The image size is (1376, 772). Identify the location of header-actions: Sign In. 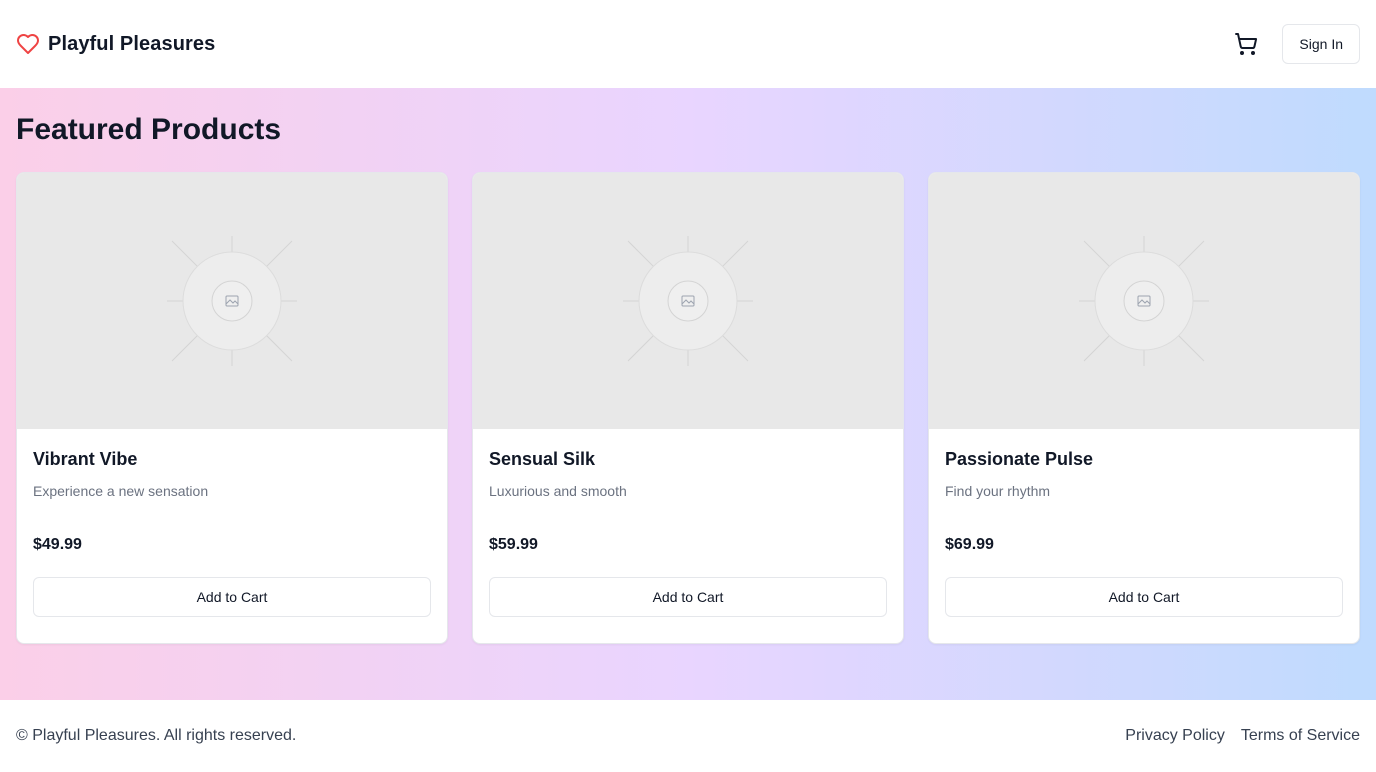
(1293, 44).